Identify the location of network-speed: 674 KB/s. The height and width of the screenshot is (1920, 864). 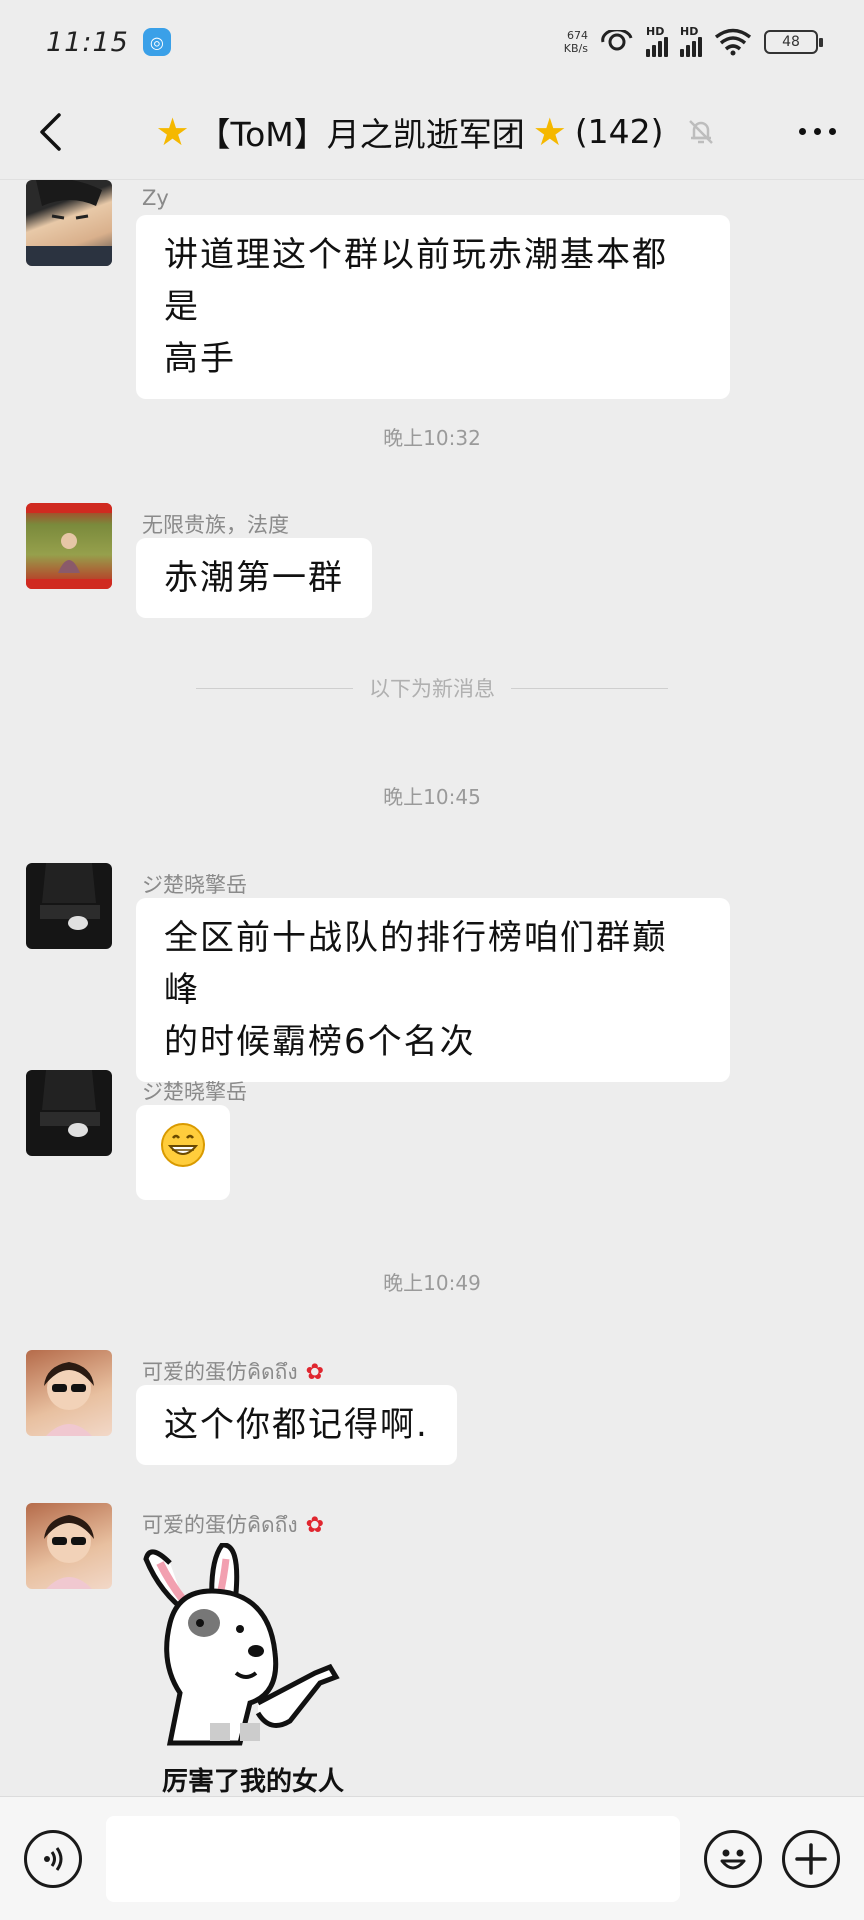
(575, 42).